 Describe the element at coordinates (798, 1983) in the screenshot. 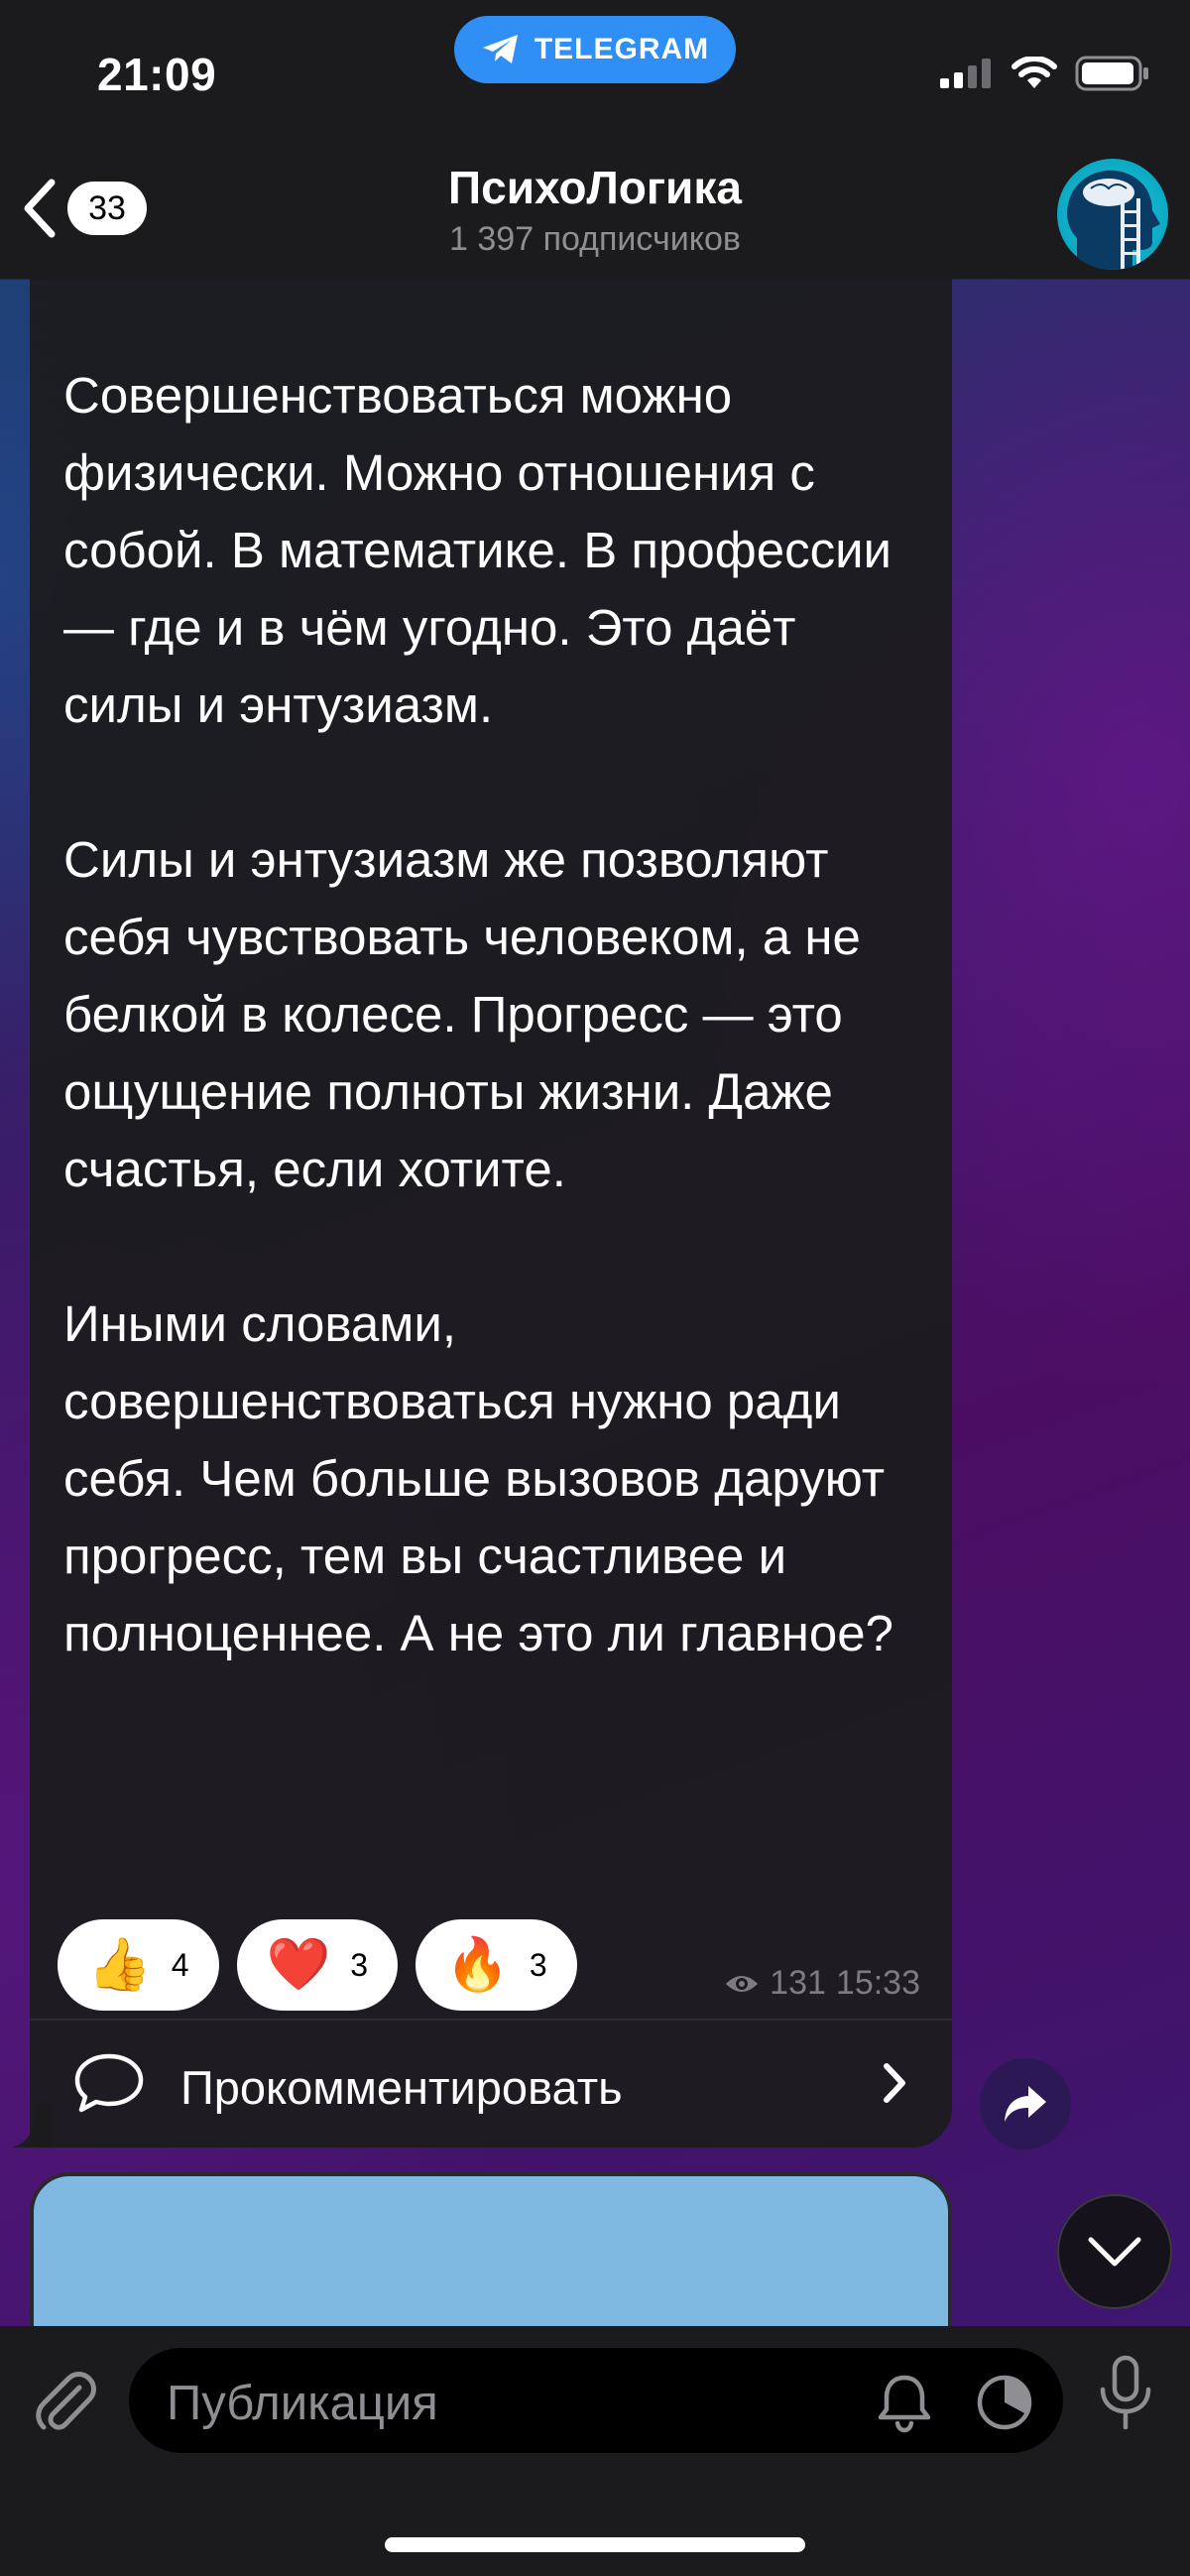

I see `view-count: 131` at that location.